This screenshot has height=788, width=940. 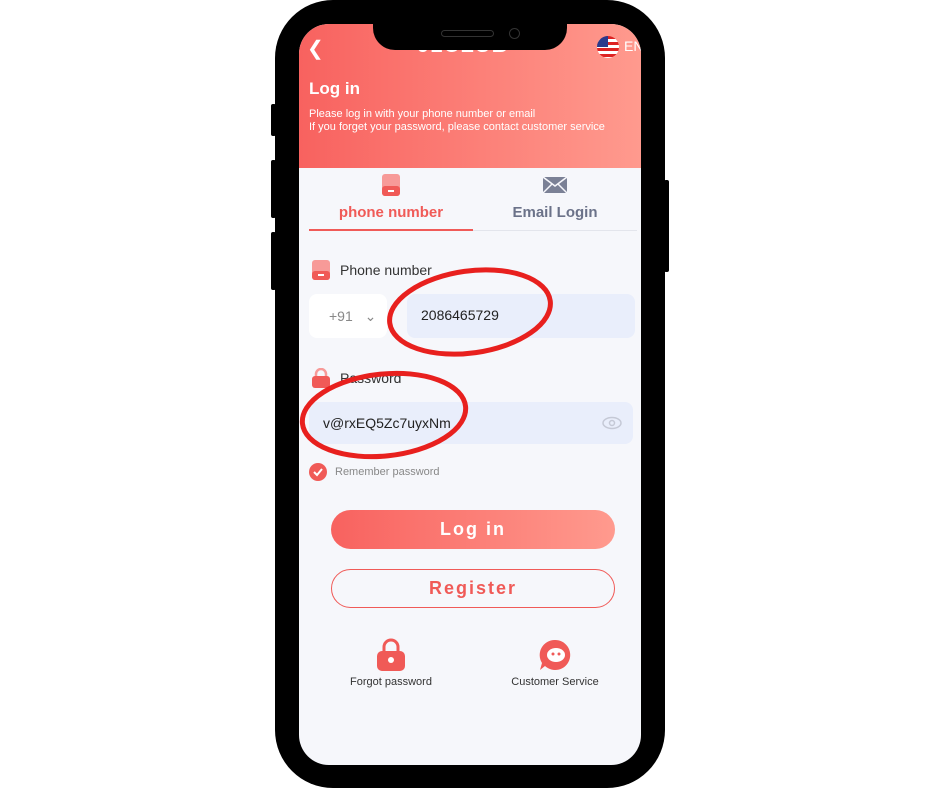 What do you see at coordinates (426, 363) in the screenshot?
I see `annotation-layer` at bounding box center [426, 363].